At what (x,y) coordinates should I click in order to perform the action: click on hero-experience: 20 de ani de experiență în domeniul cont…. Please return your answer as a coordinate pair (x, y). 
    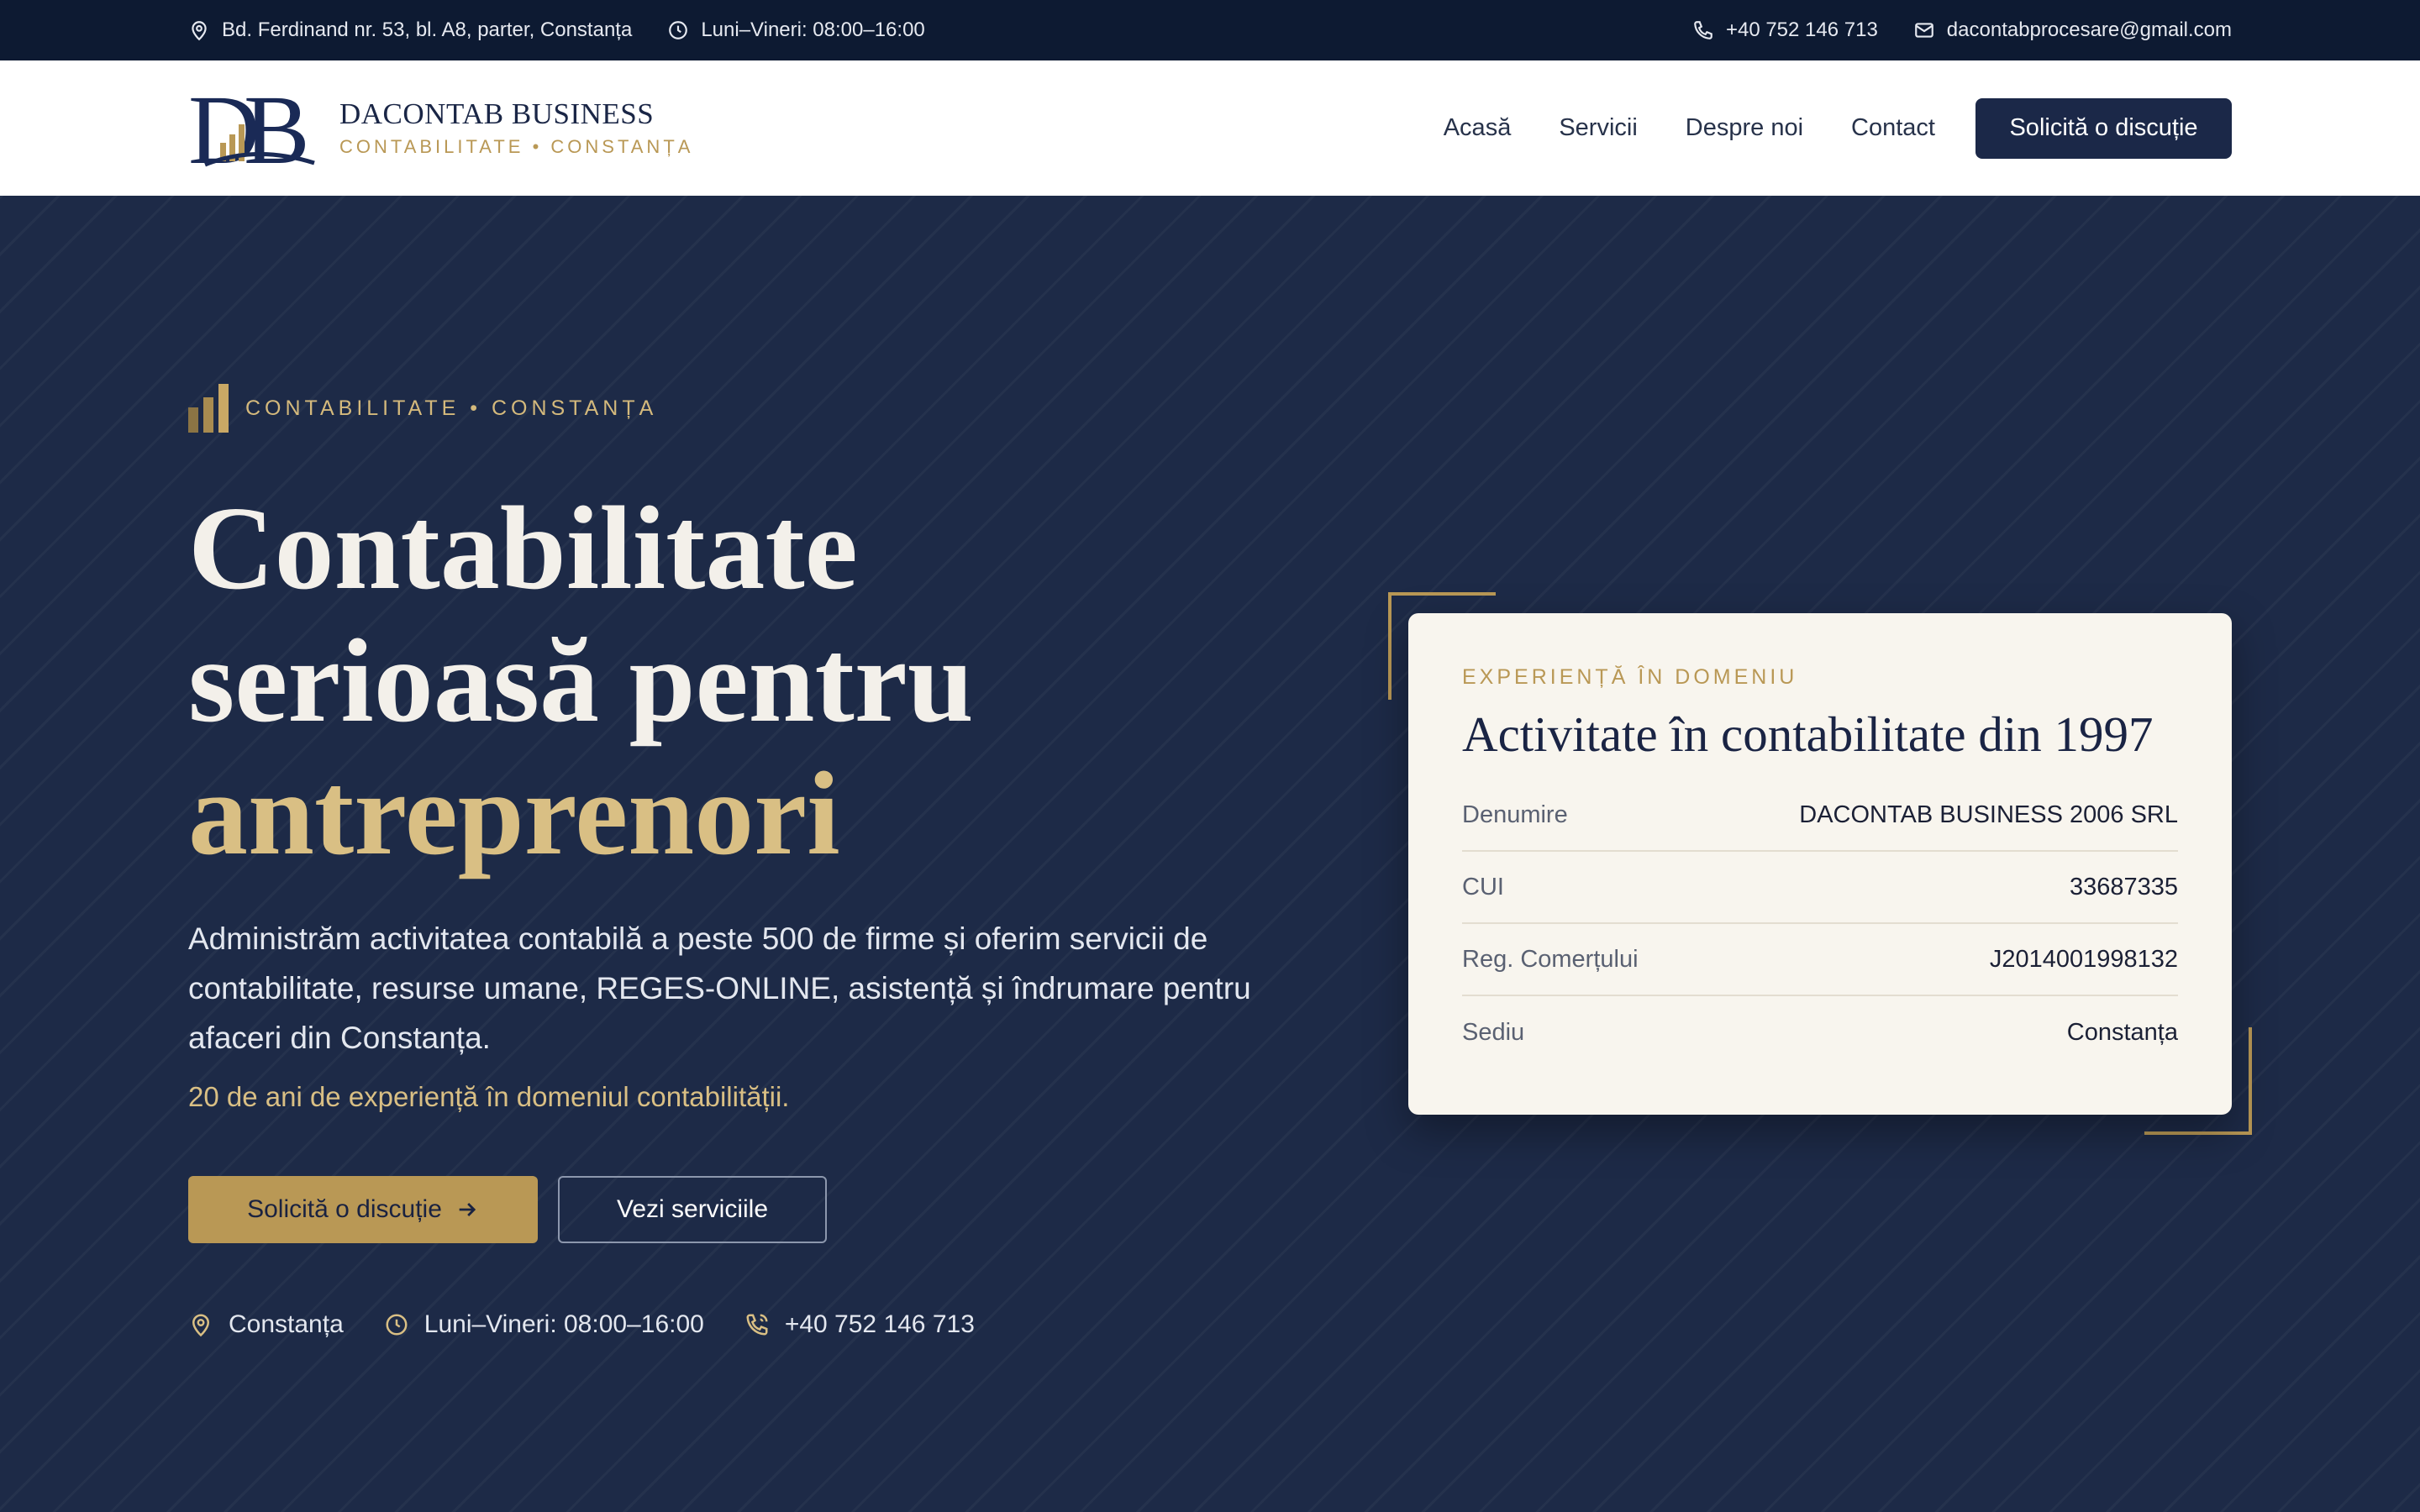
    Looking at the image, I should click on (489, 1096).